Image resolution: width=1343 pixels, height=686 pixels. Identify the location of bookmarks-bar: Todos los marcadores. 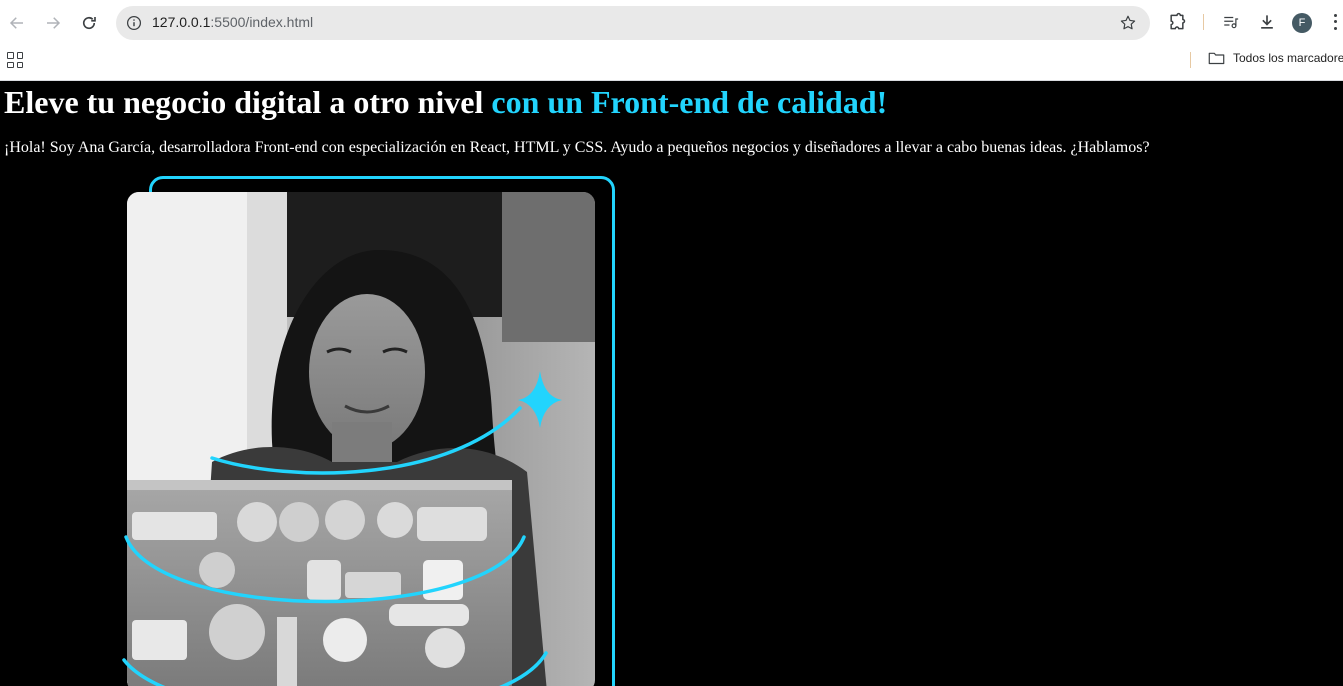
(671, 63).